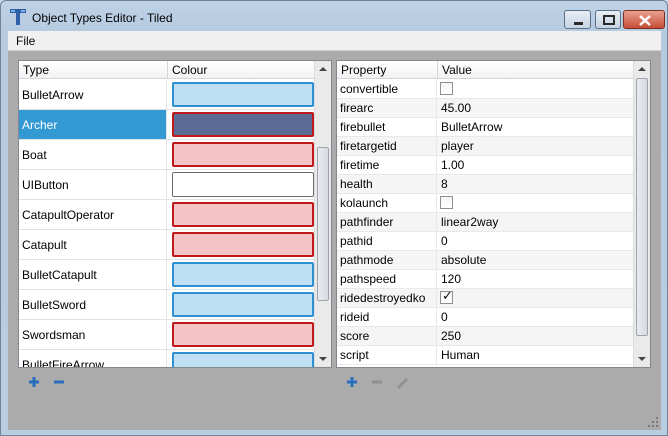 This screenshot has width=668, height=436. I want to click on type-row: Boat, so click(167, 155).